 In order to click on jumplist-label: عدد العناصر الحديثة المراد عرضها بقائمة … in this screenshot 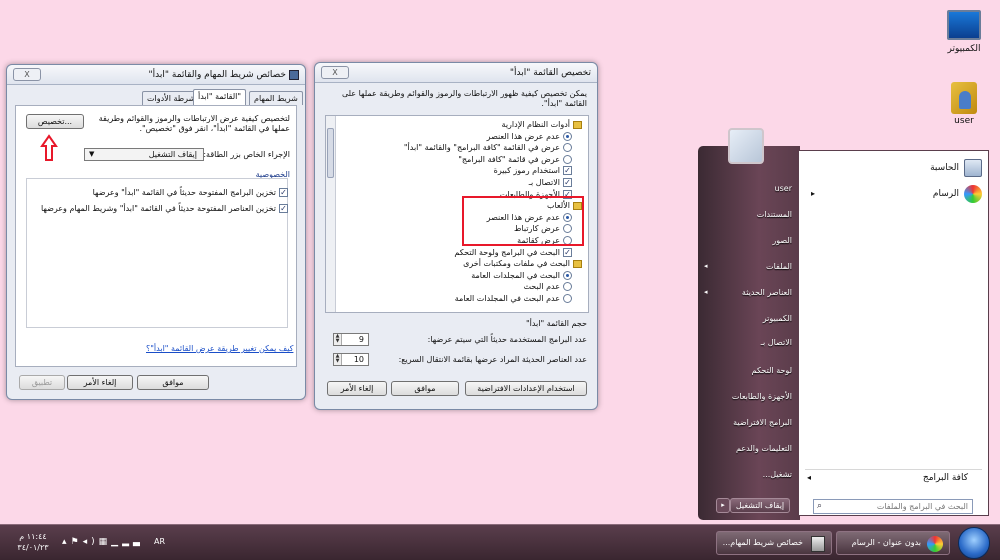, I will do `click(492, 359)`.